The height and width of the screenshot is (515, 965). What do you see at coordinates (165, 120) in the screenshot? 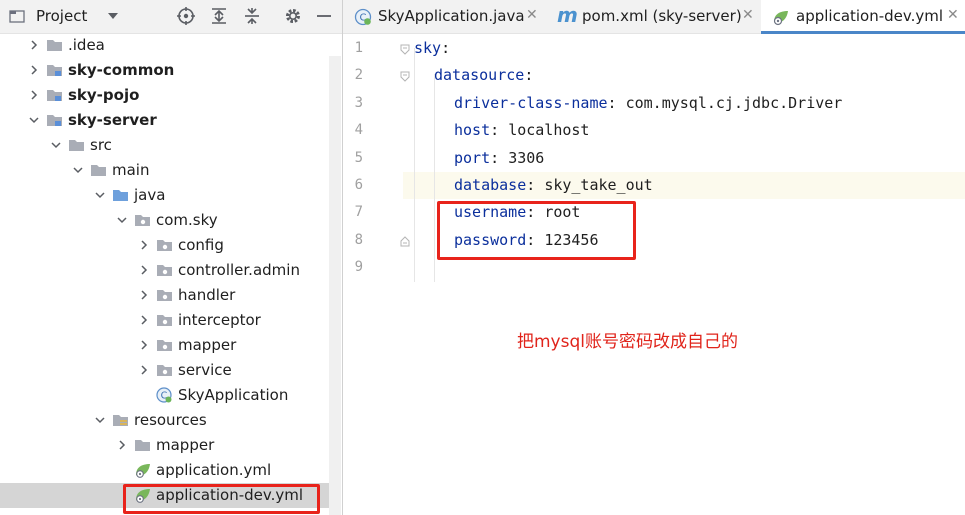
I see `tree-item: sky-server` at bounding box center [165, 120].